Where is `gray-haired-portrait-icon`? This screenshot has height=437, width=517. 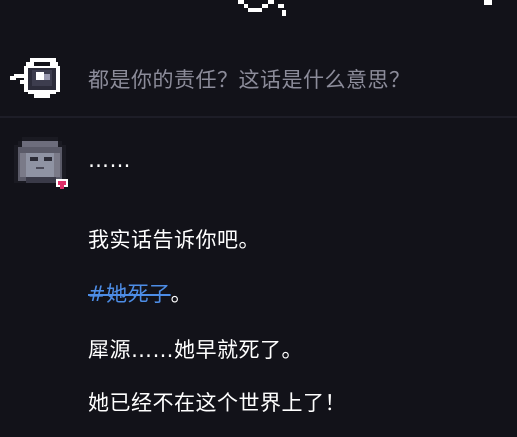 gray-haired-portrait-icon is located at coordinates (41, 163).